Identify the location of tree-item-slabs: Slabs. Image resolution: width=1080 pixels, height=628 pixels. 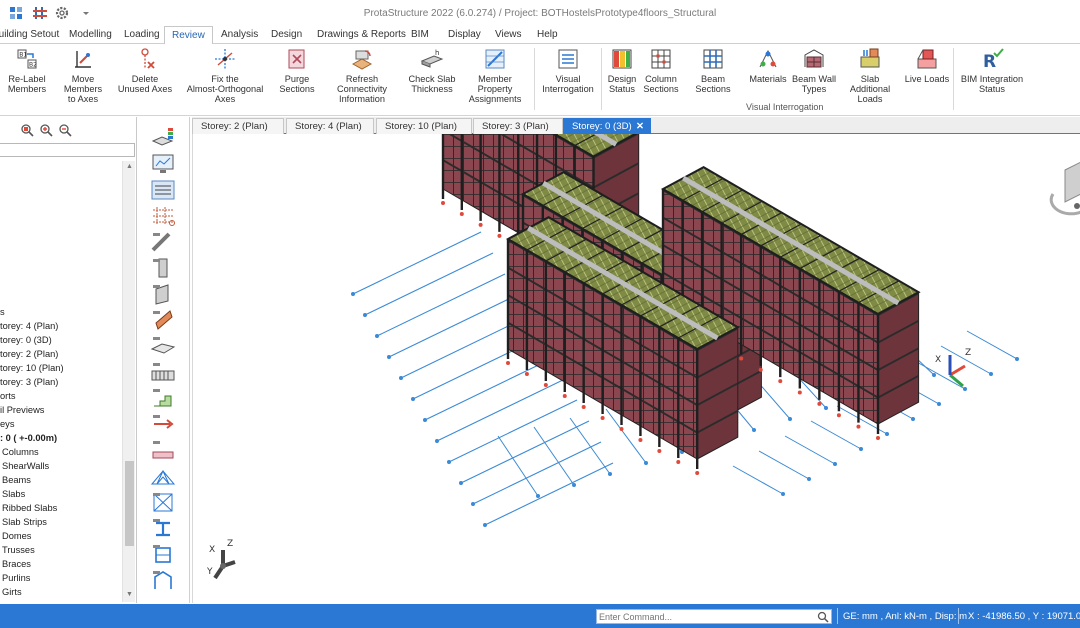
(12, 494).